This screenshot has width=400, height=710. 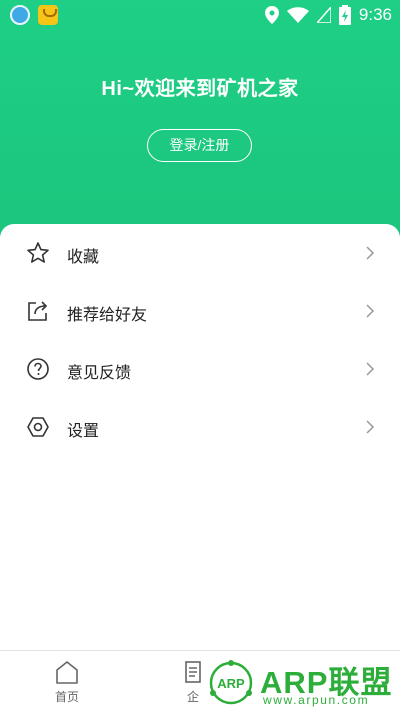 What do you see at coordinates (199, 145) in the screenshot?
I see `login-register-button: 登录/注册` at bounding box center [199, 145].